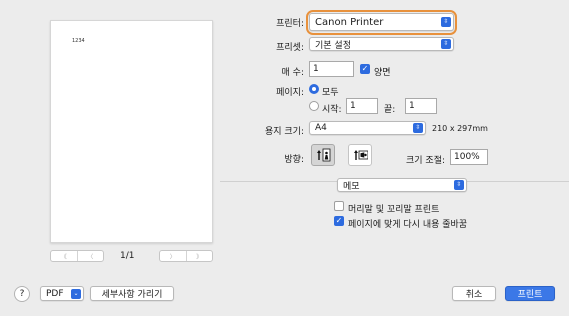 This screenshot has width=569, height=316. Describe the element at coordinates (394, 210) in the screenshot. I see `header-footer-label: 머리말 및 꼬리말 프린트` at that location.